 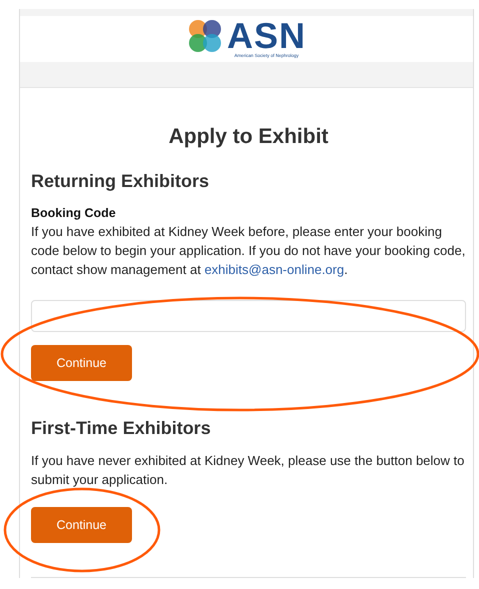 I want to click on booking-code-field, so click(x=248, y=316).